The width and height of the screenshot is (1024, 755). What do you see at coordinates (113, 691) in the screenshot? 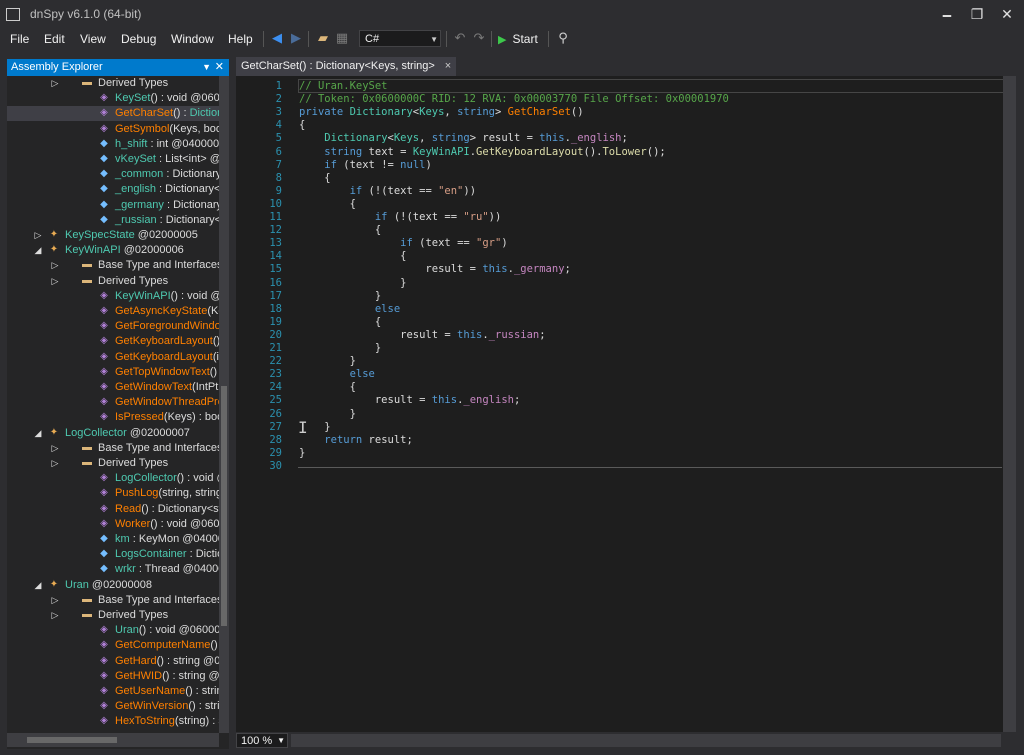
I see `tree-row: ◈ GetUserName() : string @06` at bounding box center [113, 691].